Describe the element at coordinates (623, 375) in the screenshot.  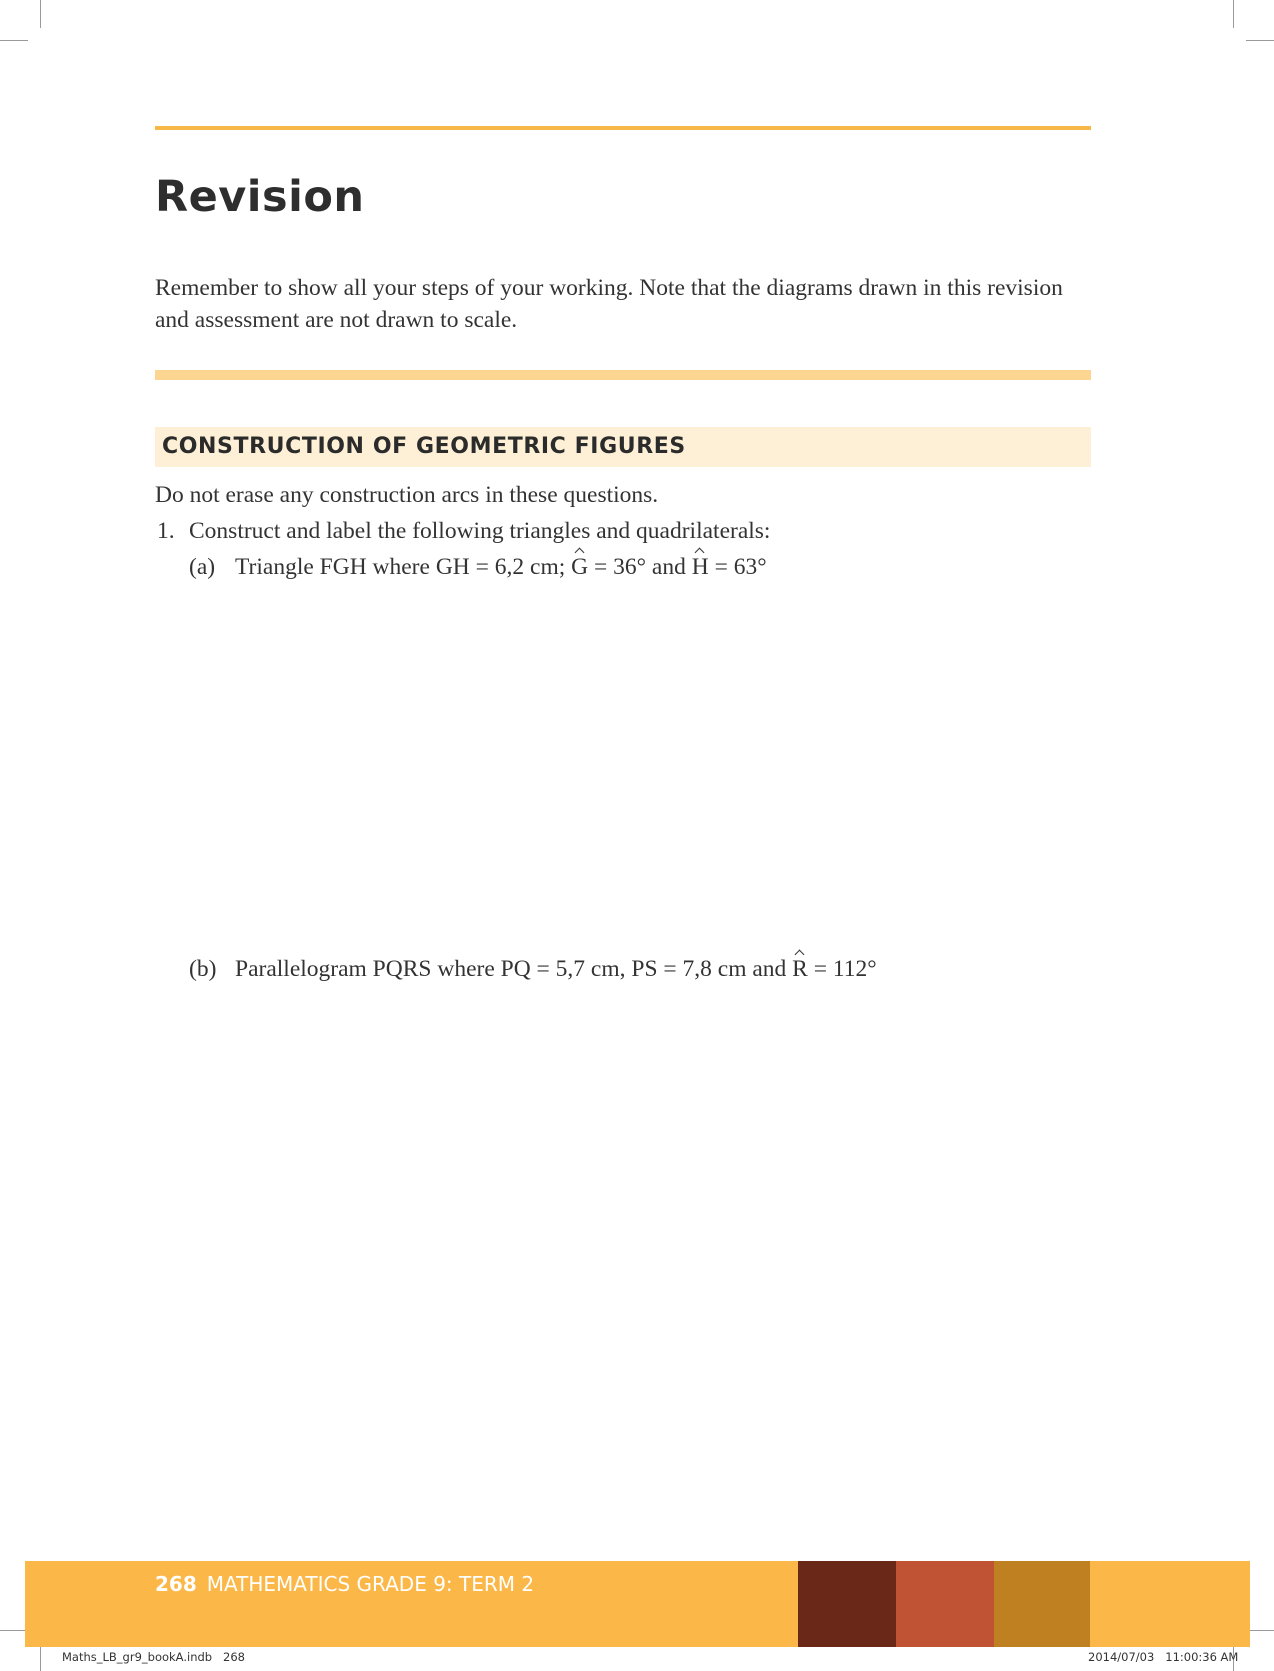
I see `divider-band` at that location.